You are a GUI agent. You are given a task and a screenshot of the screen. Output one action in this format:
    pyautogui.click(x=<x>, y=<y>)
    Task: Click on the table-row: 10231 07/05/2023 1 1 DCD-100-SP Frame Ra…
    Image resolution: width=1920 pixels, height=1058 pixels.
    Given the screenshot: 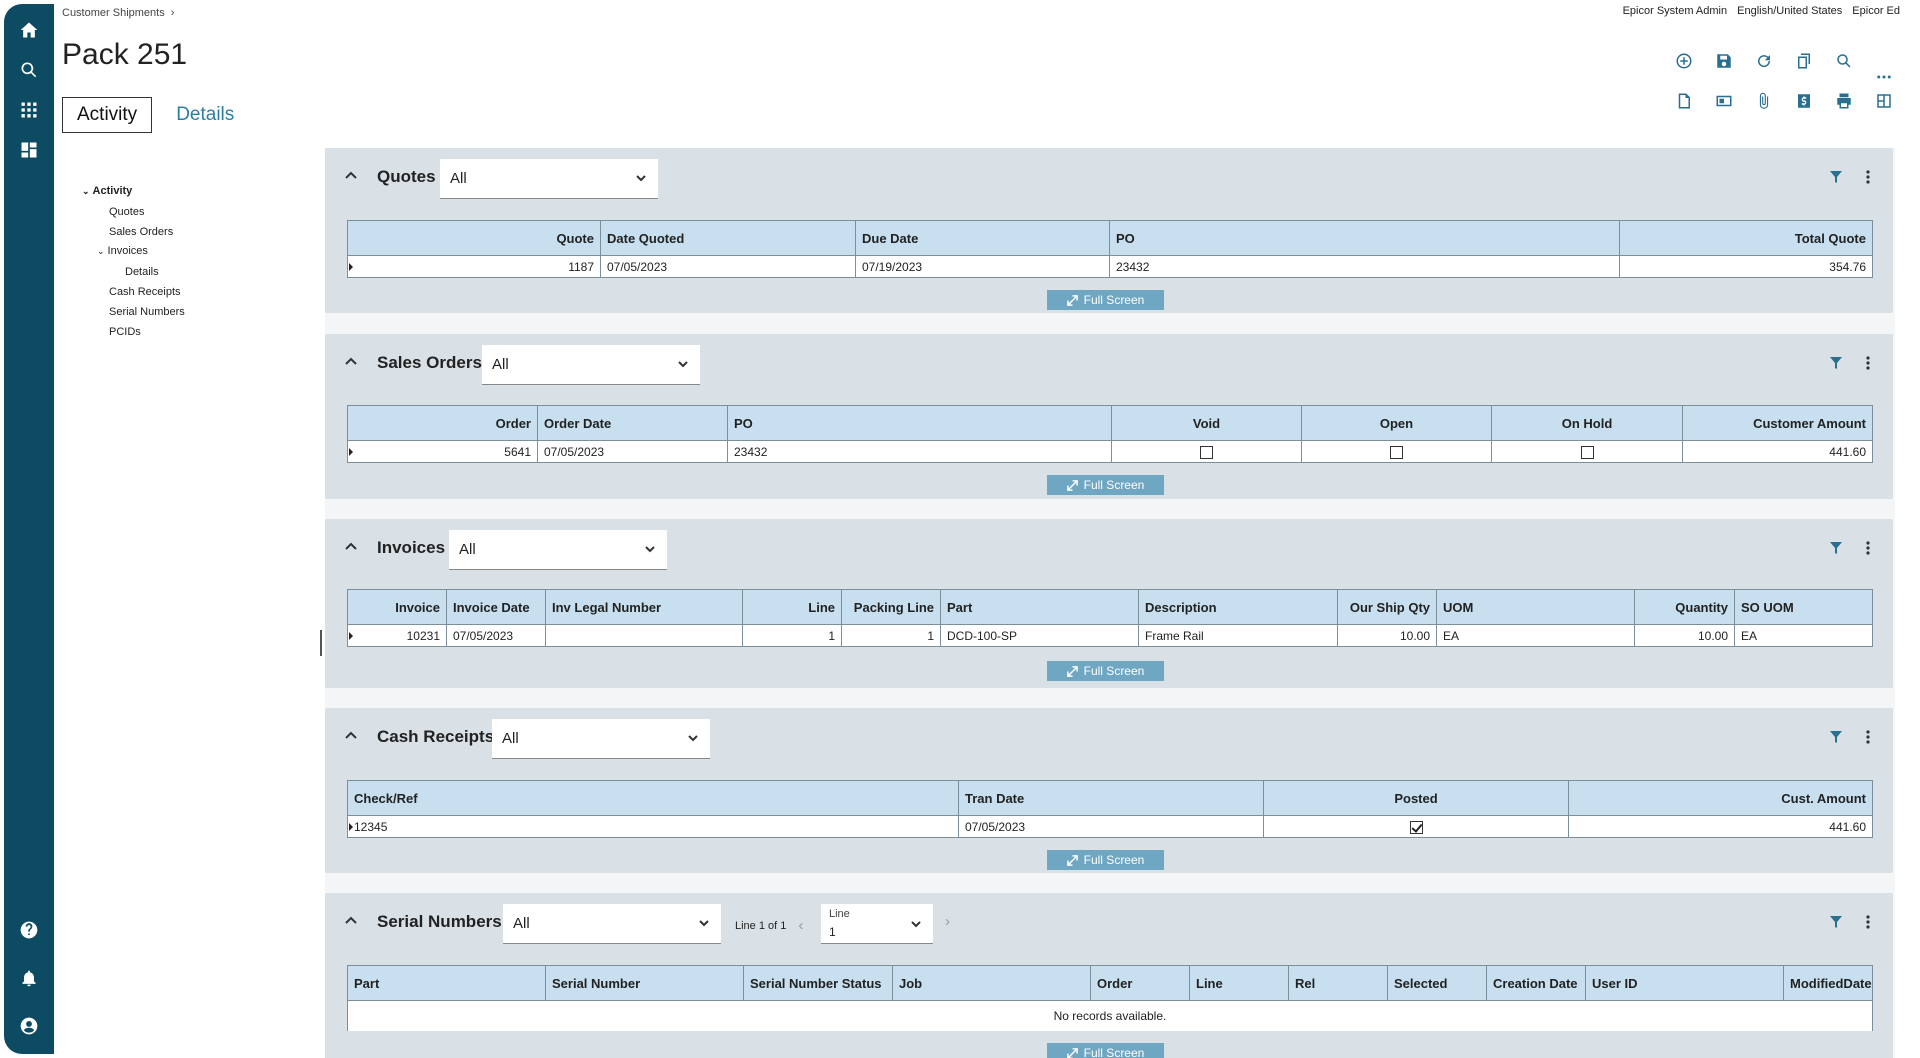 What is the action you would take?
    pyautogui.click(x=1110, y=635)
    